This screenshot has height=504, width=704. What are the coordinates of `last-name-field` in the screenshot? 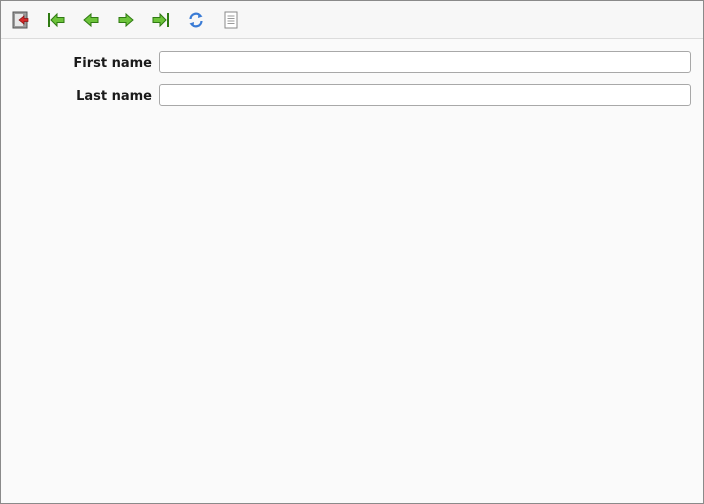 It's located at (425, 95).